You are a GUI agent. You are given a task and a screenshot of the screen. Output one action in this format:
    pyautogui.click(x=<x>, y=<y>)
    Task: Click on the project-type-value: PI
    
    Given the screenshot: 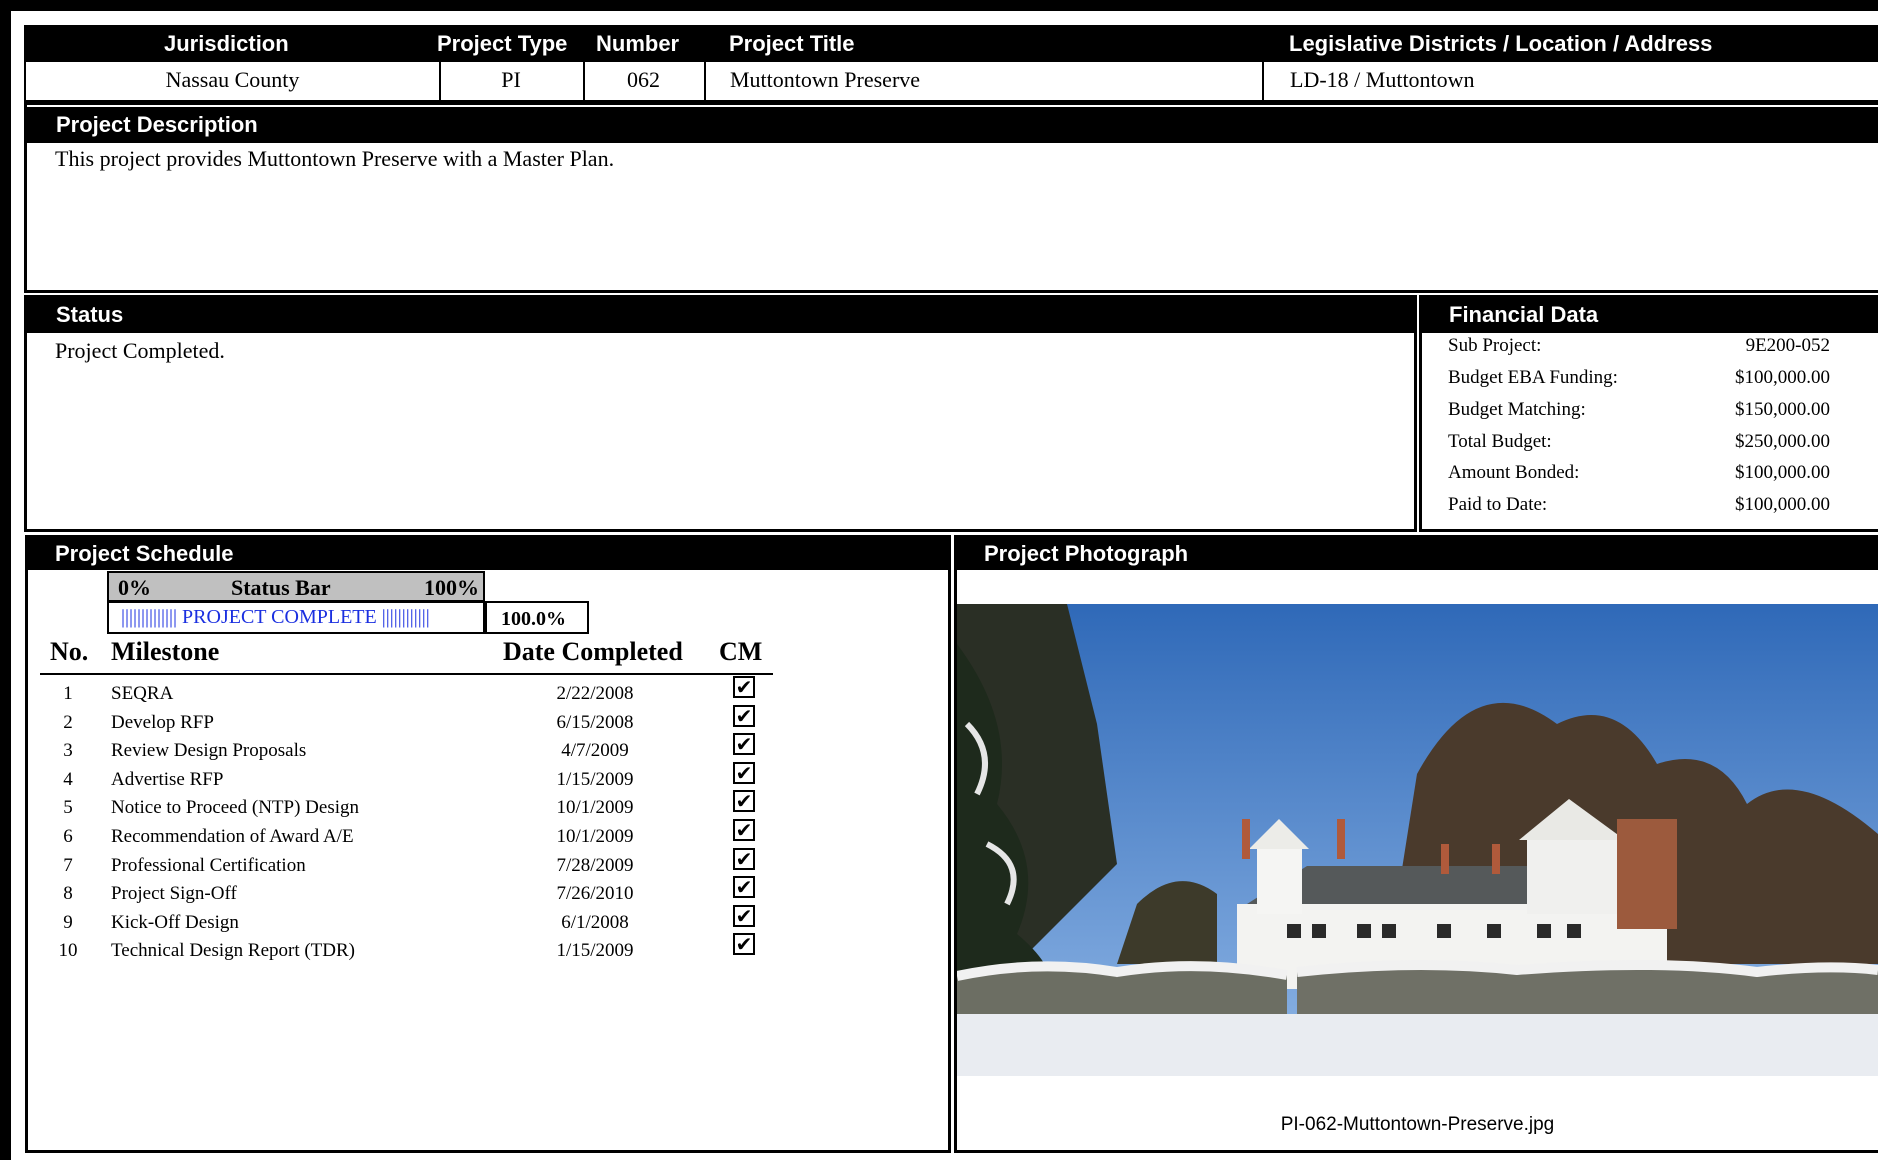 What is the action you would take?
    pyautogui.click(x=512, y=81)
    